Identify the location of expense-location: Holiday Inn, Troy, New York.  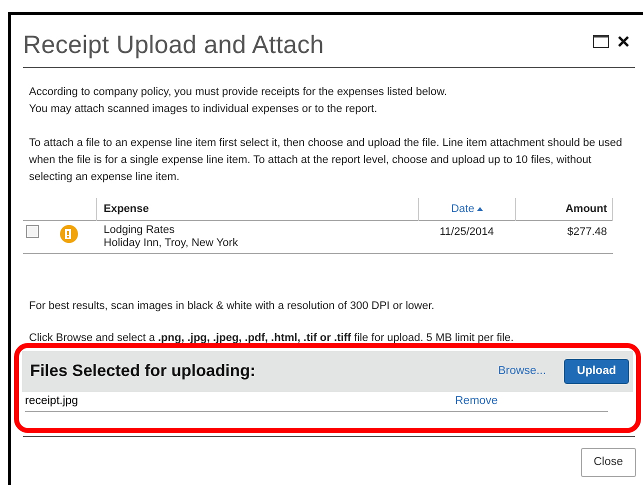
(171, 243).